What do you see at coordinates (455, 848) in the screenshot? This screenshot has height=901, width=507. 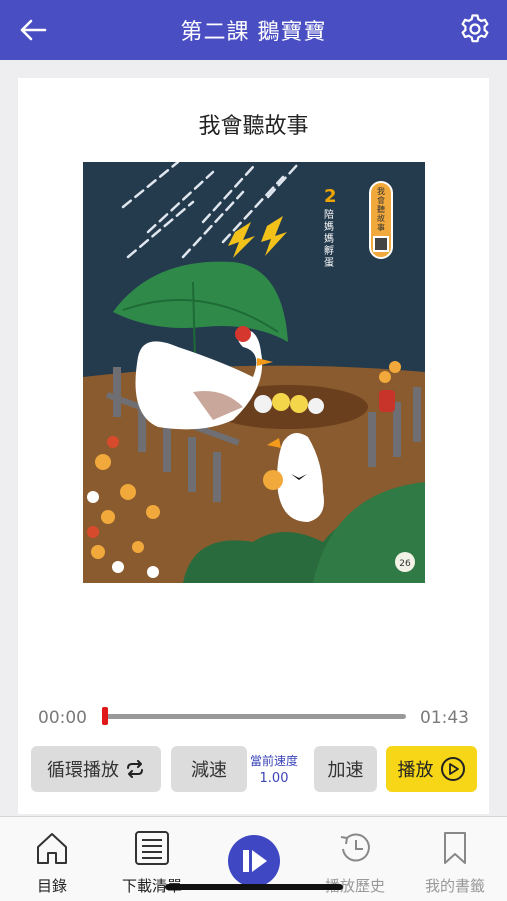 I see `bookmark-icon` at bounding box center [455, 848].